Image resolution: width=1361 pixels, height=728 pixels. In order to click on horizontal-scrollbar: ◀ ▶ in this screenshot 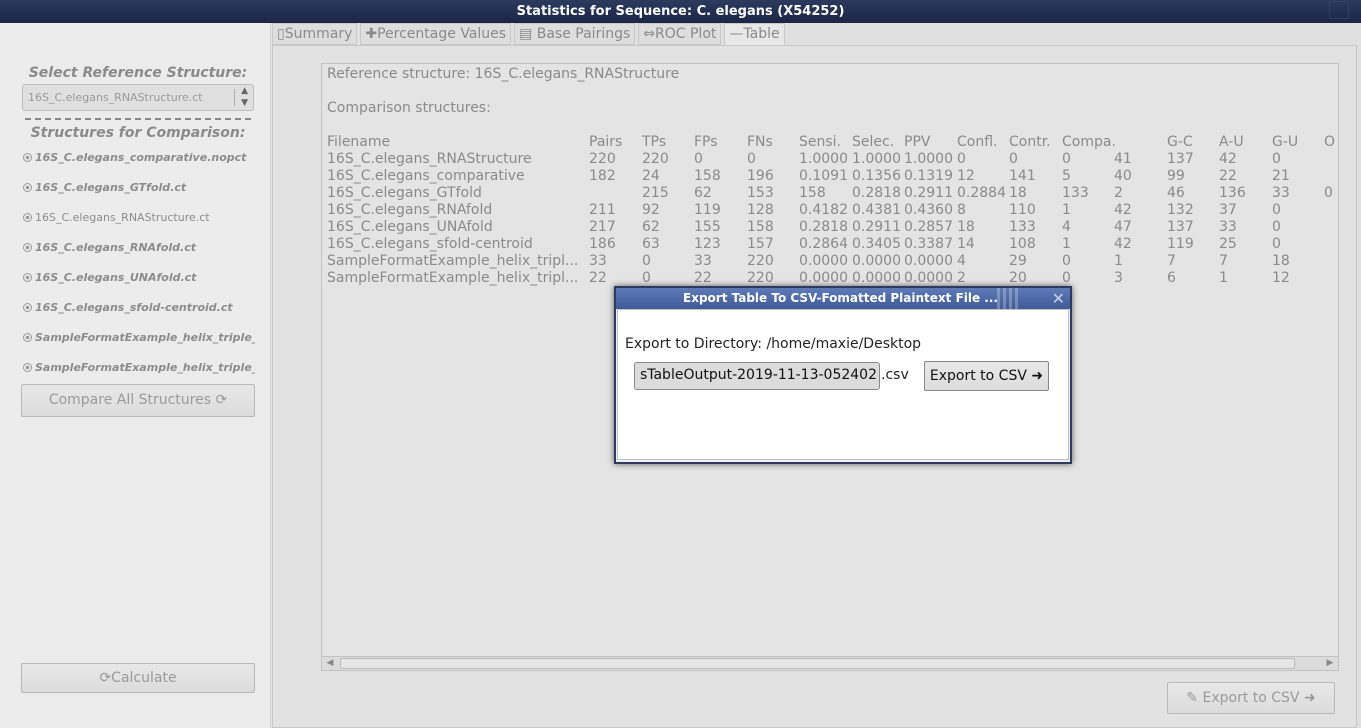, I will do `click(830, 663)`.